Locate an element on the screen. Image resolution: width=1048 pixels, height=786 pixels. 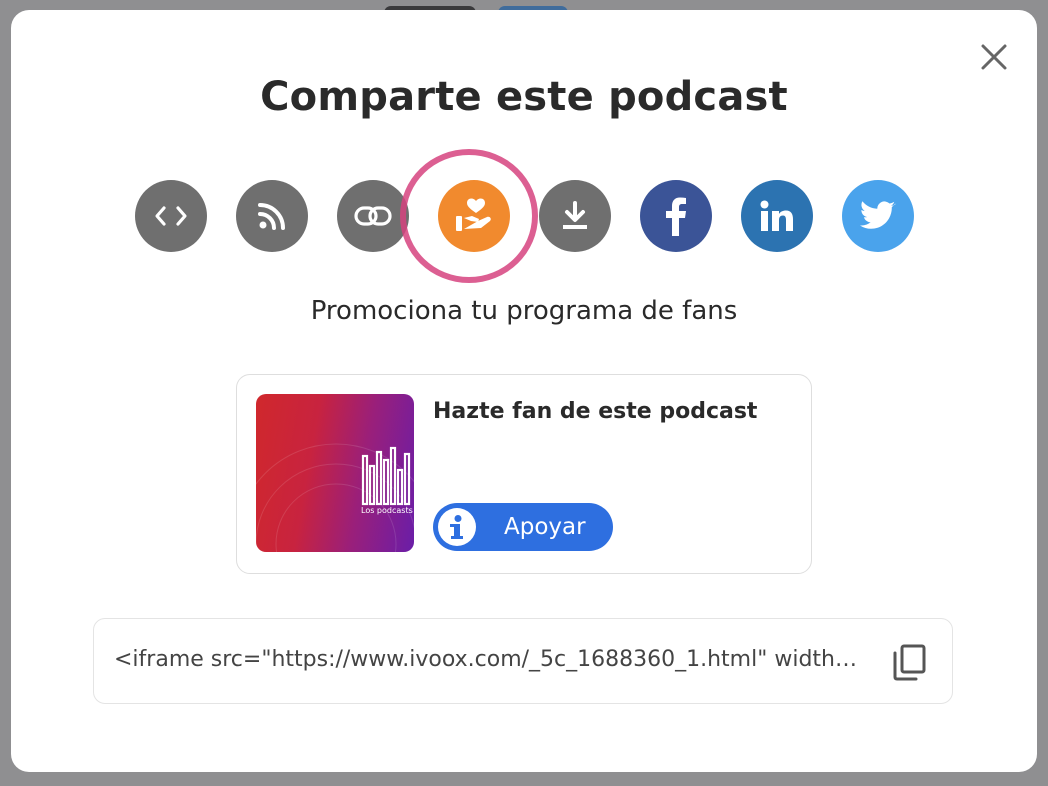
download-button is located at coordinates (575, 216).